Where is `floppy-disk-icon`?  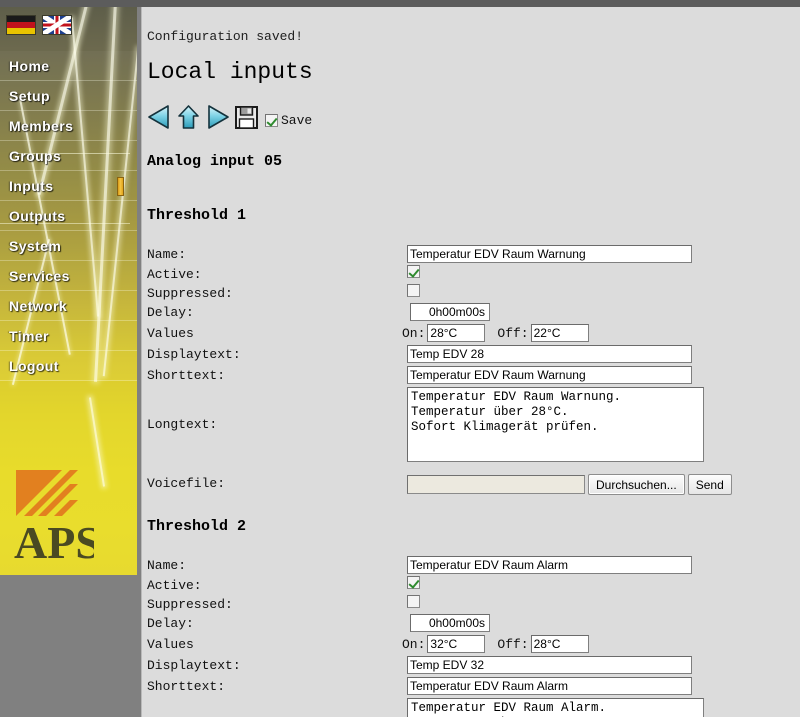
floppy-disk-icon is located at coordinates (246, 117).